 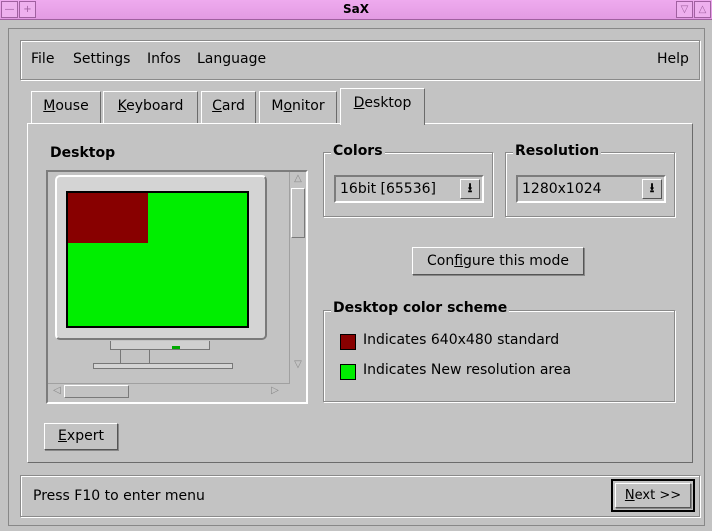 I want to click on window-title: SaX, so click(x=356, y=9).